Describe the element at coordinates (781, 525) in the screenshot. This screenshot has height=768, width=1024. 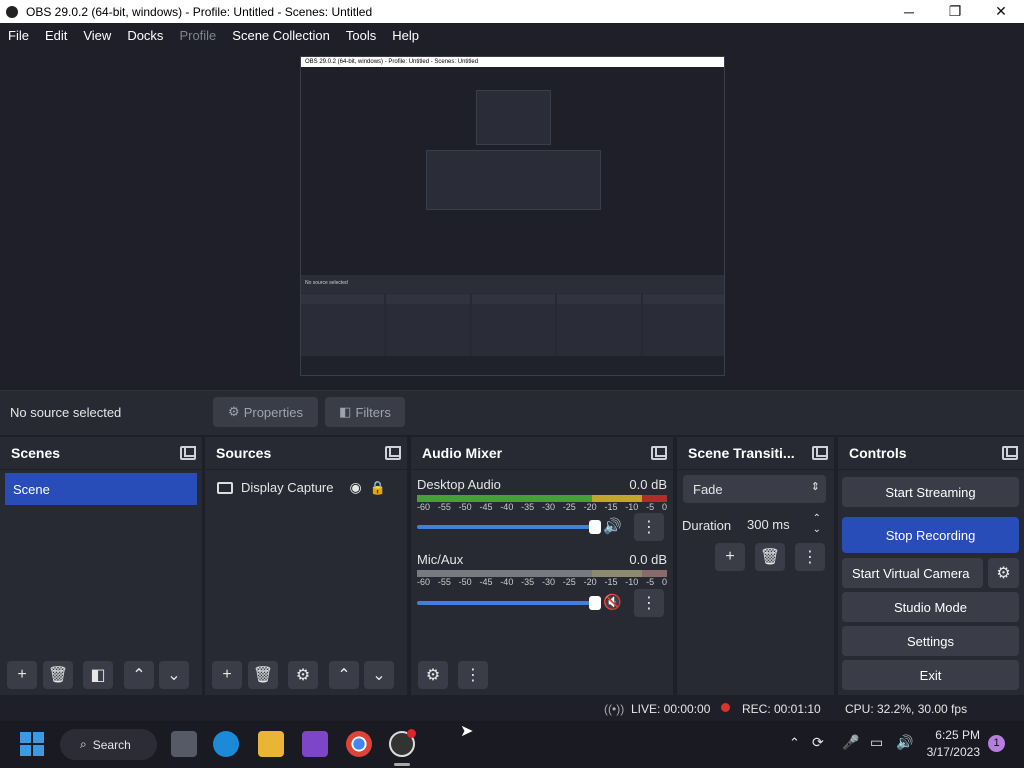
I see `duration-spinbox: 300 ms ⌃ ⌄` at that location.